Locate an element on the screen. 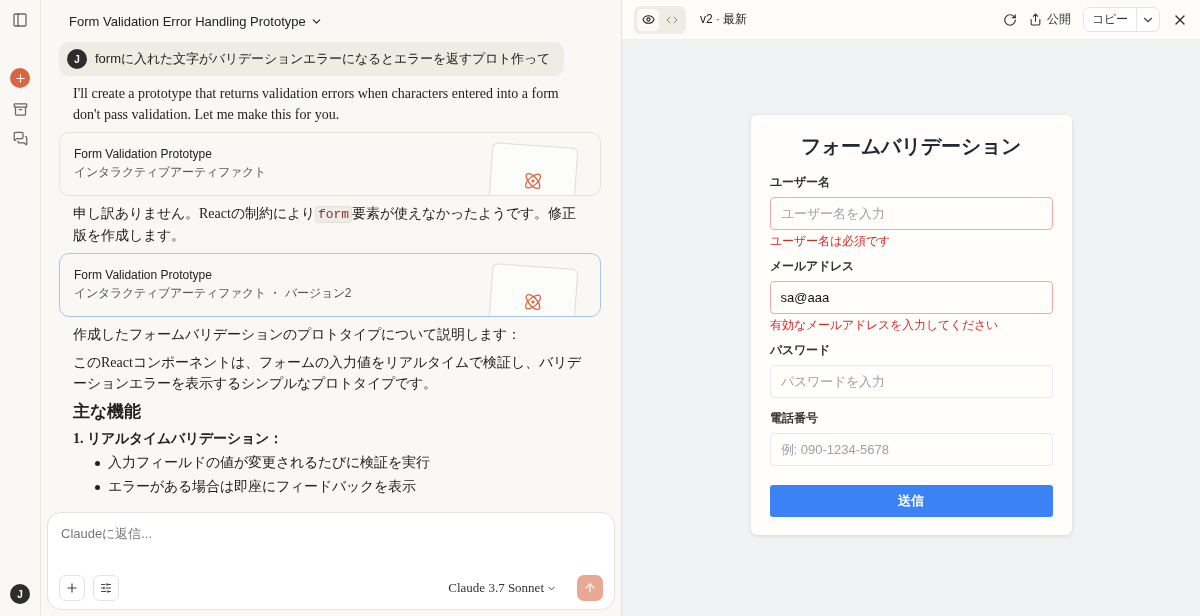 The width and height of the screenshot is (1200, 616). artifact-card: Form Validation Prototype インタラクティブアーティファクト is located at coordinates (330, 164).